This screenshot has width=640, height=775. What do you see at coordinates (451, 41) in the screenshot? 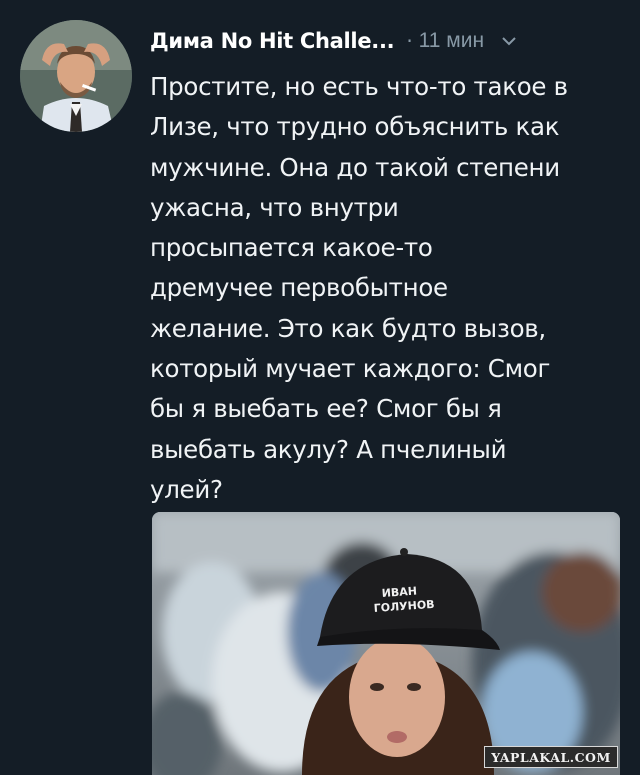
I see `timestamp: 11 мин` at bounding box center [451, 41].